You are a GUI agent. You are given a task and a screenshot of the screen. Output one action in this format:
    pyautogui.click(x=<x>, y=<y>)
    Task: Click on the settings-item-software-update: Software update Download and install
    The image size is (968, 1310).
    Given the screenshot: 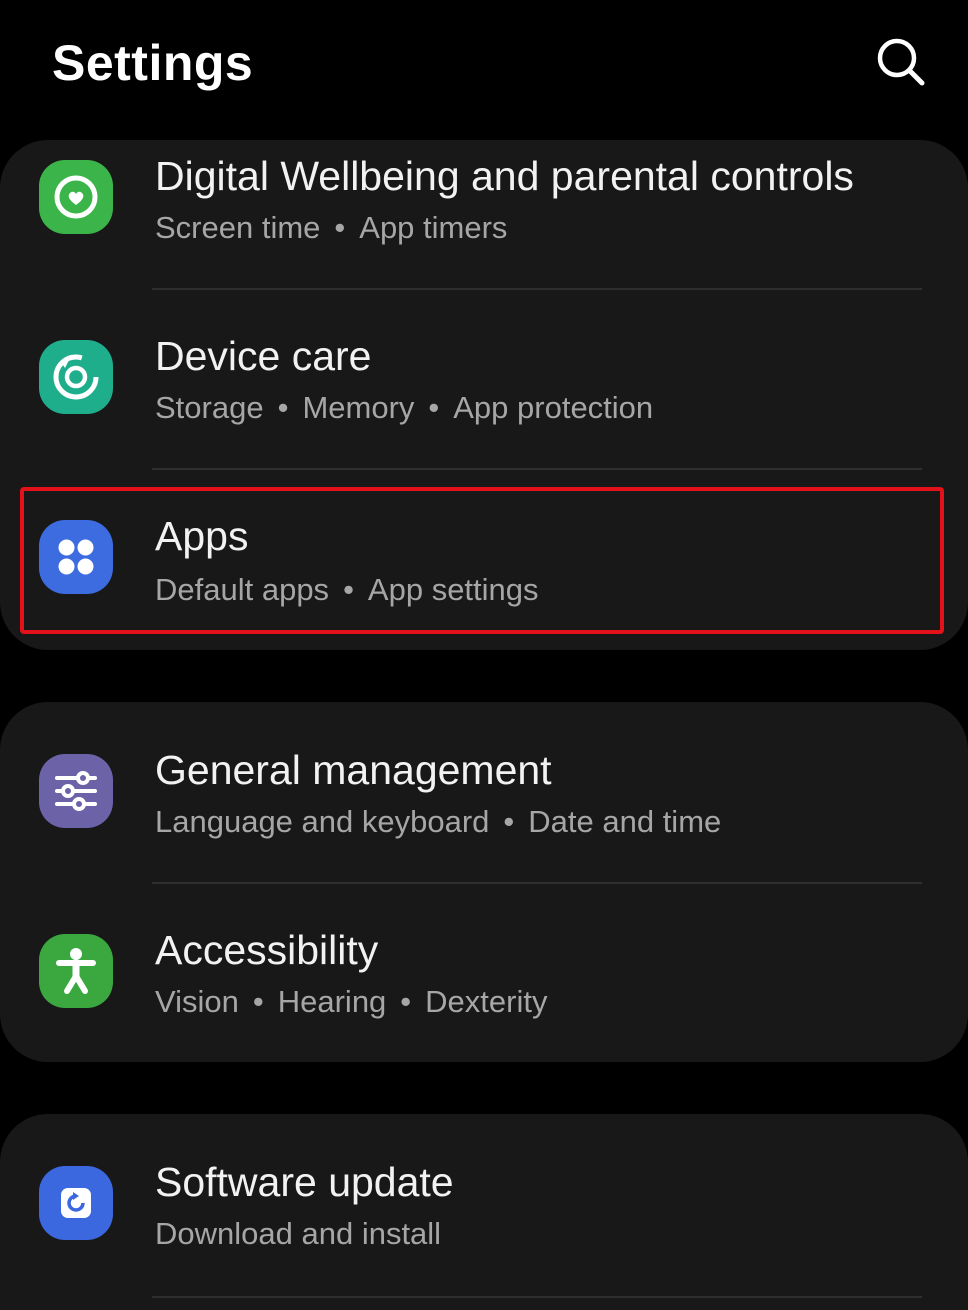 What is the action you would take?
    pyautogui.click(x=484, y=1203)
    